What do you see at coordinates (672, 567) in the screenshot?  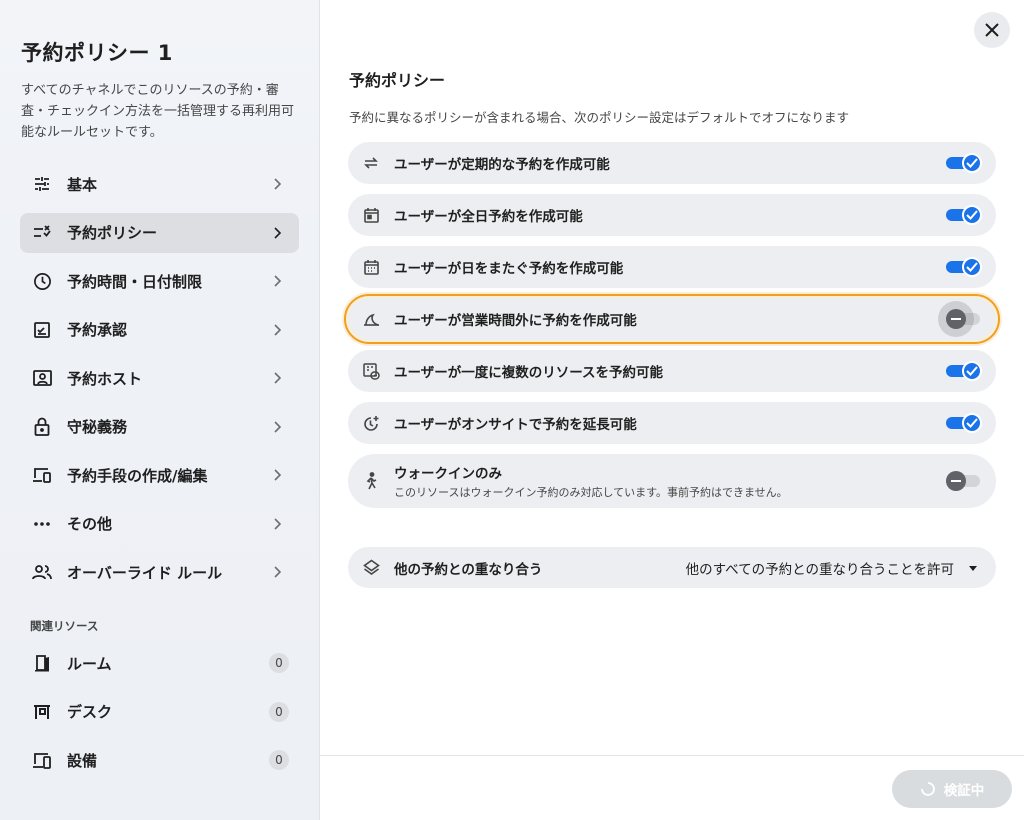 I see `overlap-select: 他の予約との重なり合う 他のすべての予約との重なり合うことを許可` at bounding box center [672, 567].